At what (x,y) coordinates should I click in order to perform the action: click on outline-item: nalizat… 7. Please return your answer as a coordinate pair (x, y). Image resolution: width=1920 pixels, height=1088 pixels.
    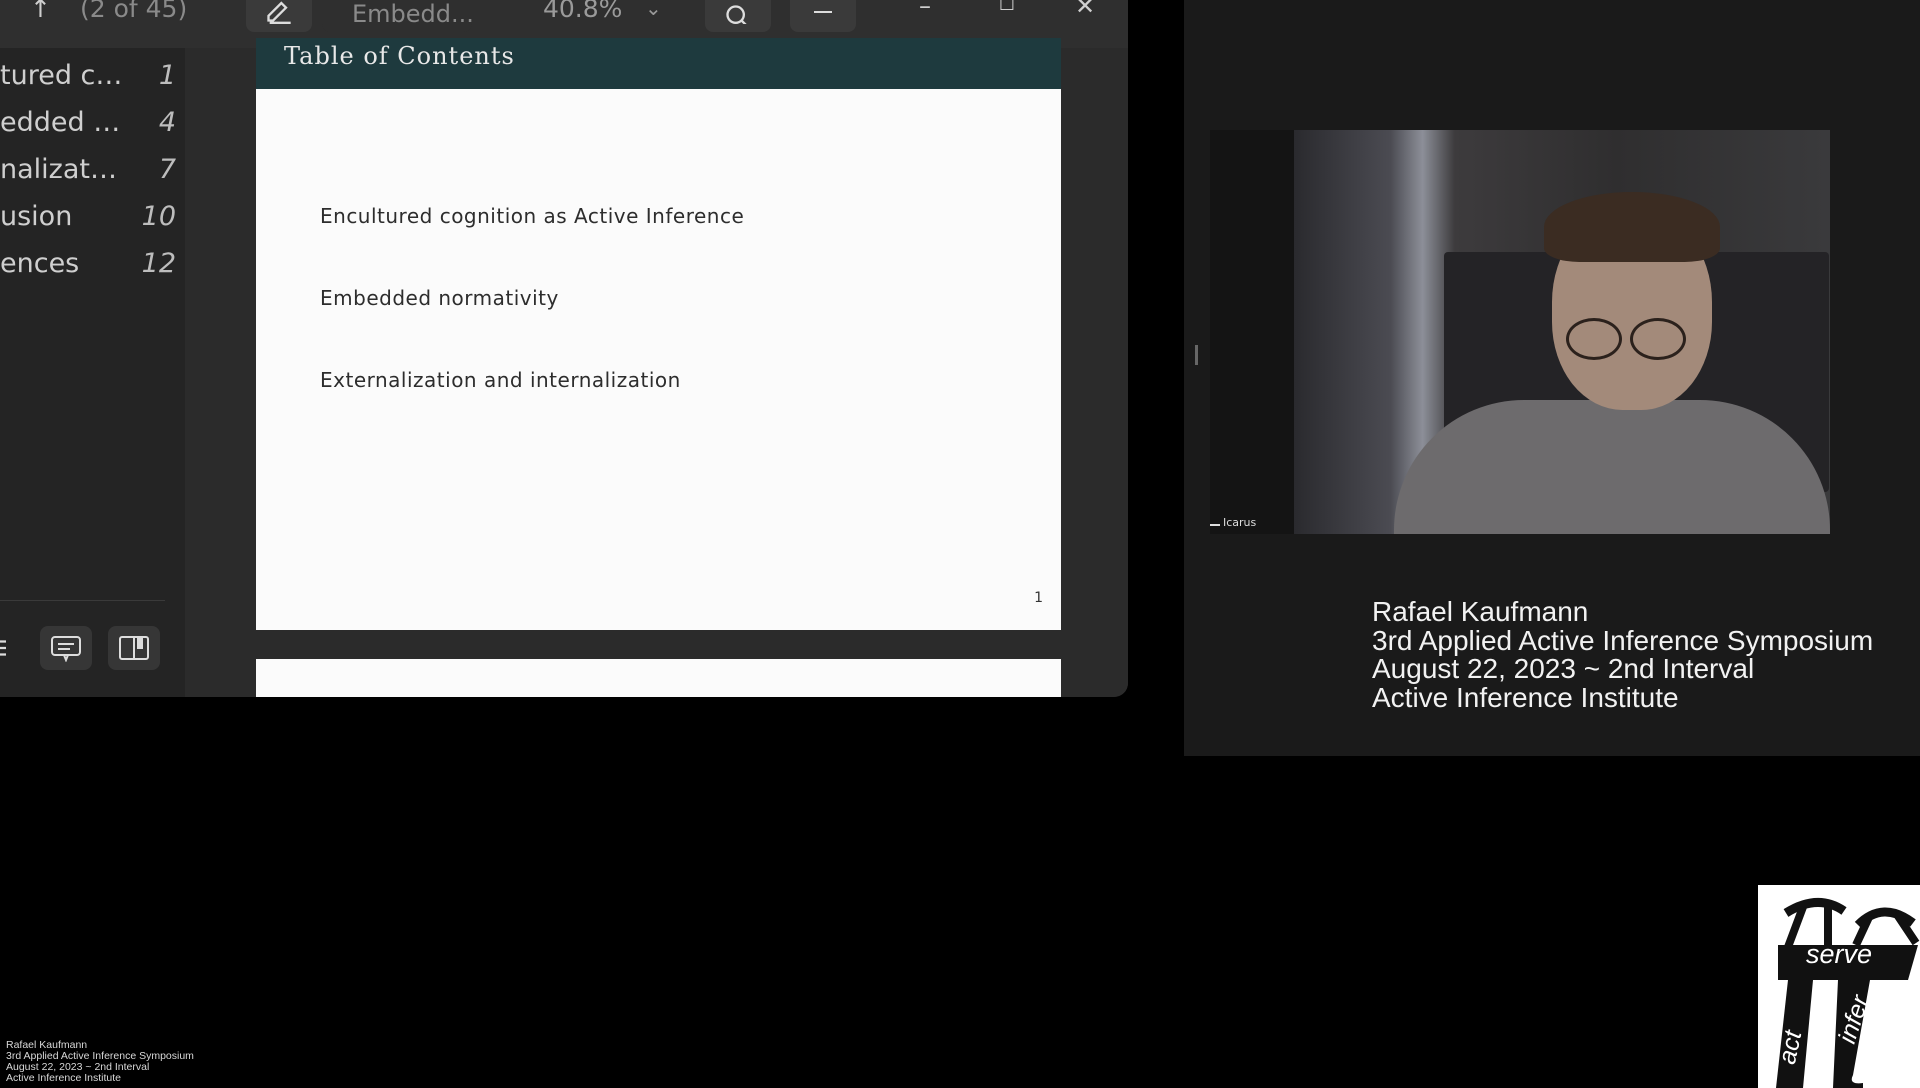
    Looking at the image, I should click on (90, 170).